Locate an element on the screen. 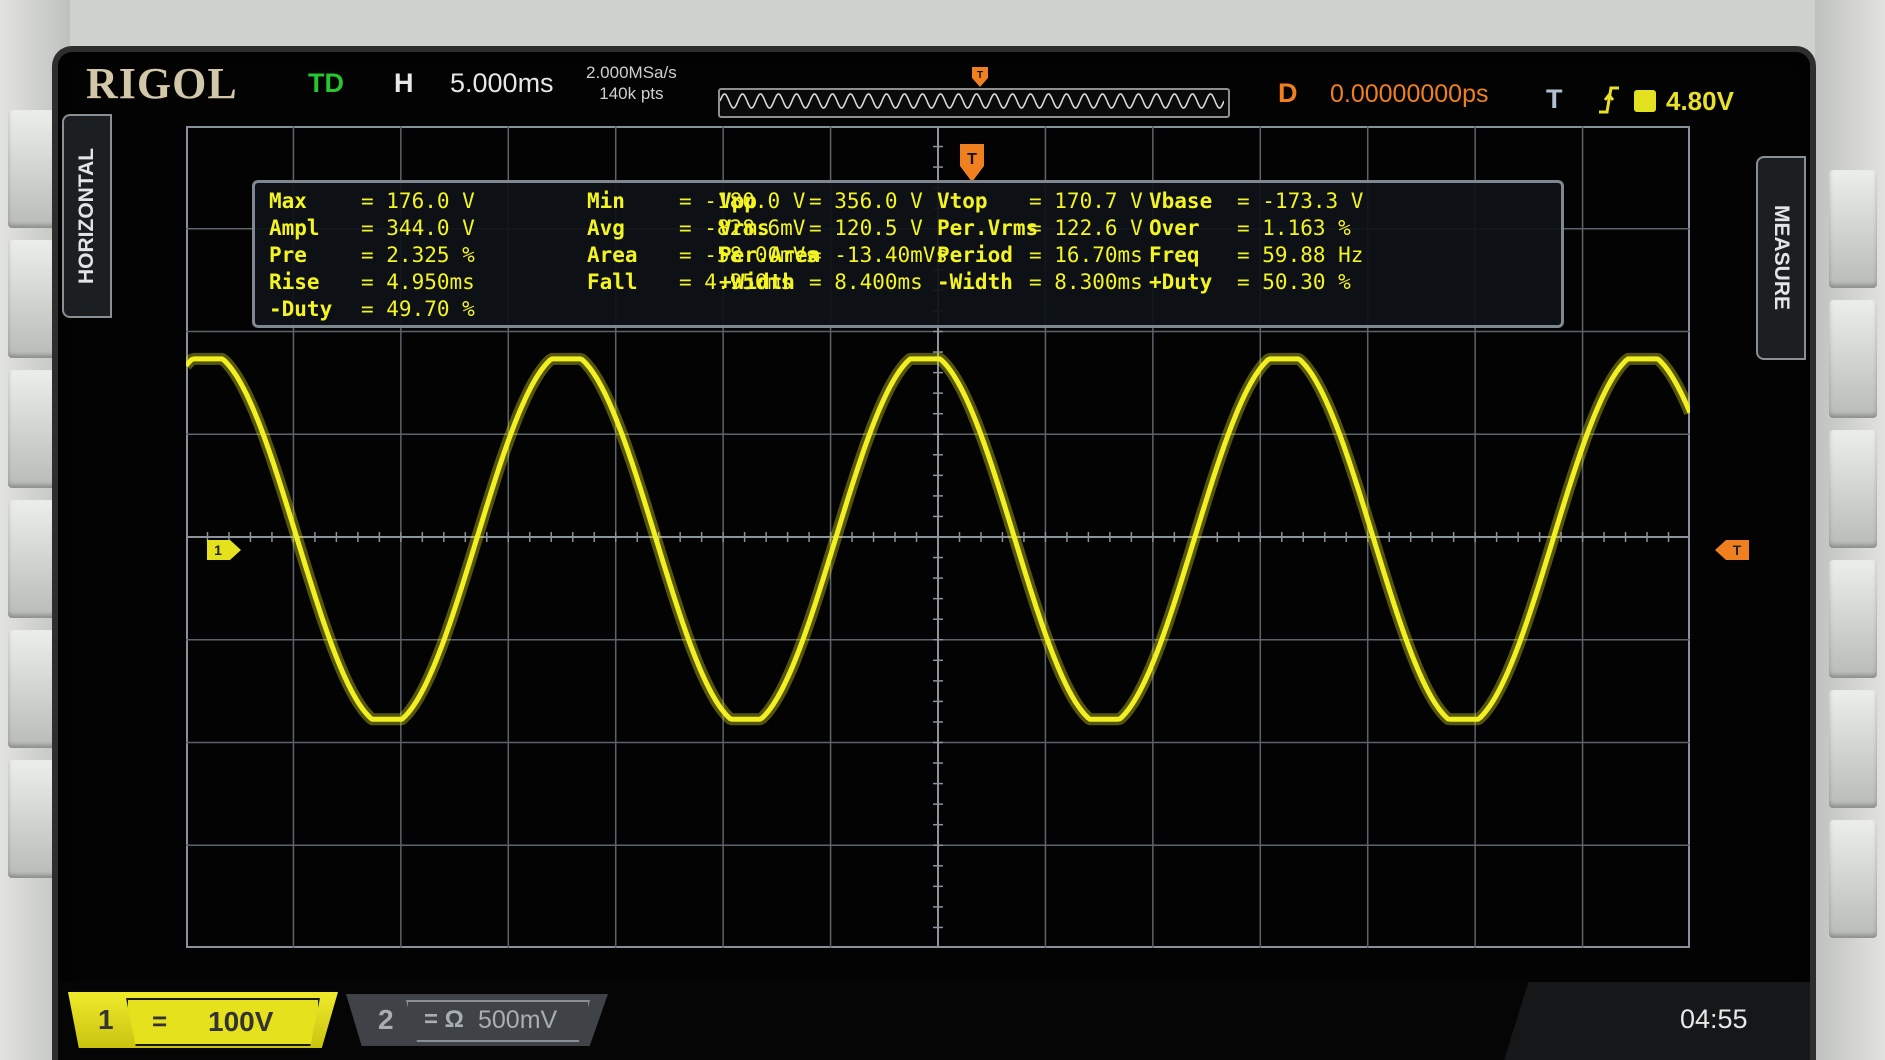 The image size is (1885, 1060). measurement-name: +Duty is located at coordinates (1181, 282).